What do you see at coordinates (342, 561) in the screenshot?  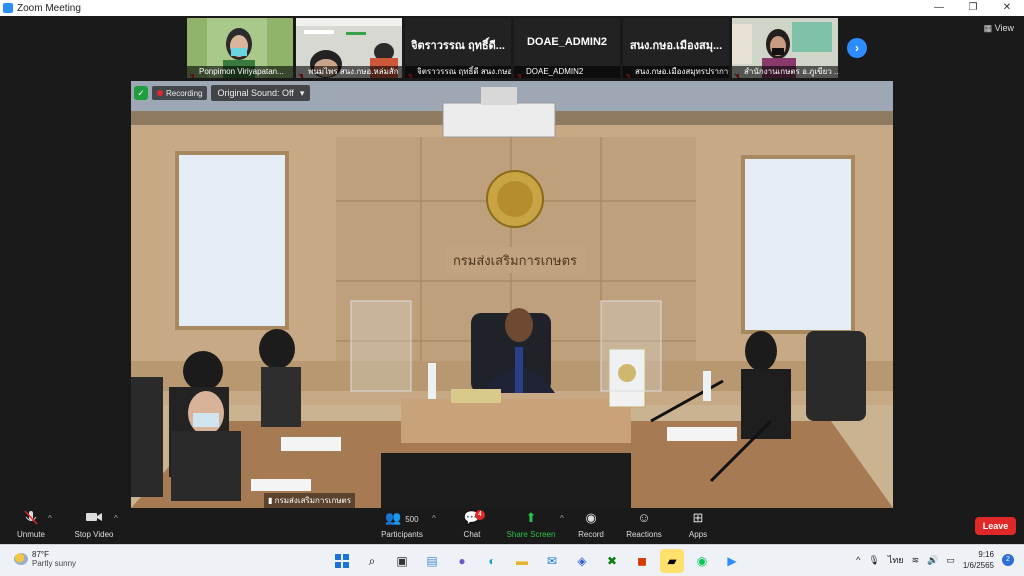 I see `start-windows-icon` at bounding box center [342, 561].